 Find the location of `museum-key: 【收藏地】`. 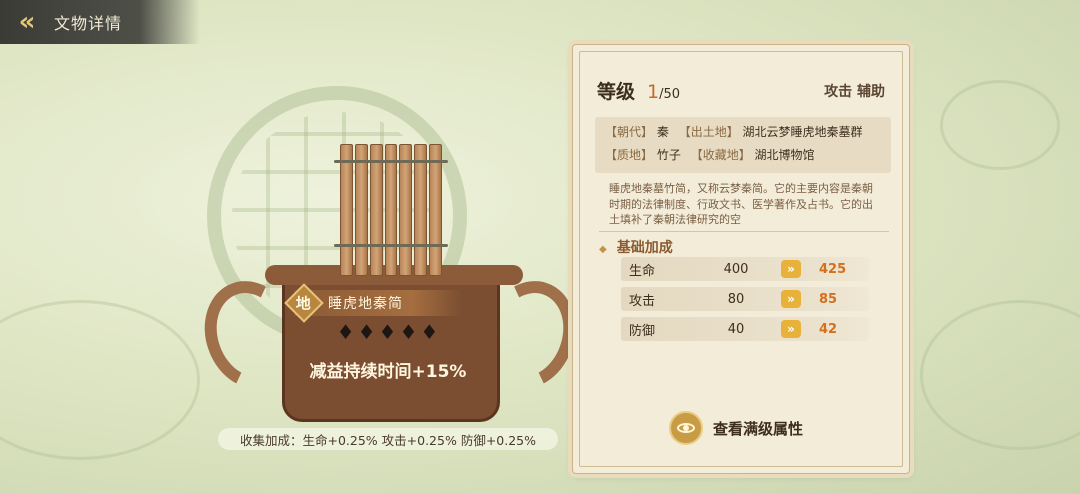

museum-key: 【收藏地】 is located at coordinates (720, 155).